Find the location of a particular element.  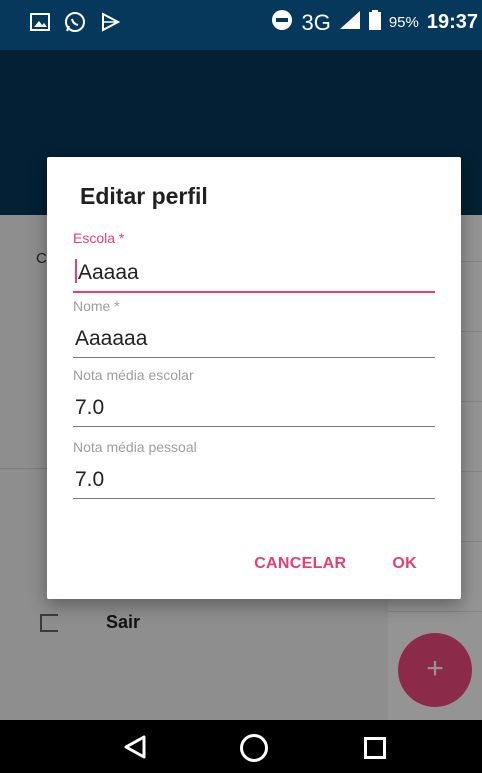

name-field: Nome * Aaaaaa is located at coordinates (254, 328).